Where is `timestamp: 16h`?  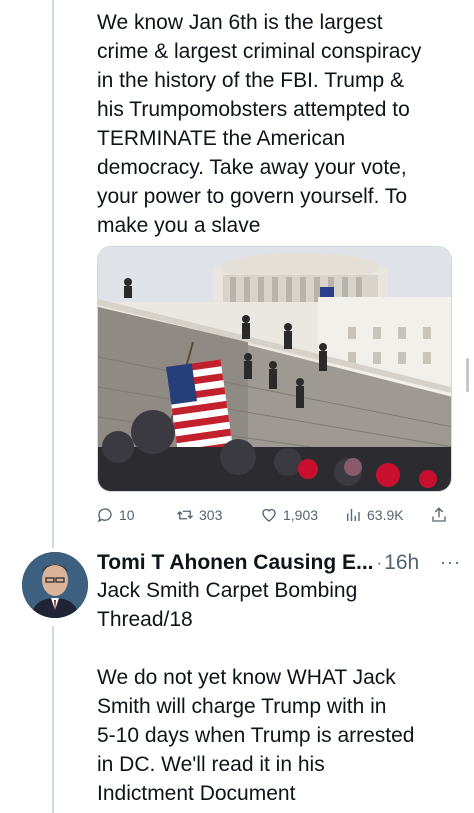
timestamp: 16h is located at coordinates (401, 563).